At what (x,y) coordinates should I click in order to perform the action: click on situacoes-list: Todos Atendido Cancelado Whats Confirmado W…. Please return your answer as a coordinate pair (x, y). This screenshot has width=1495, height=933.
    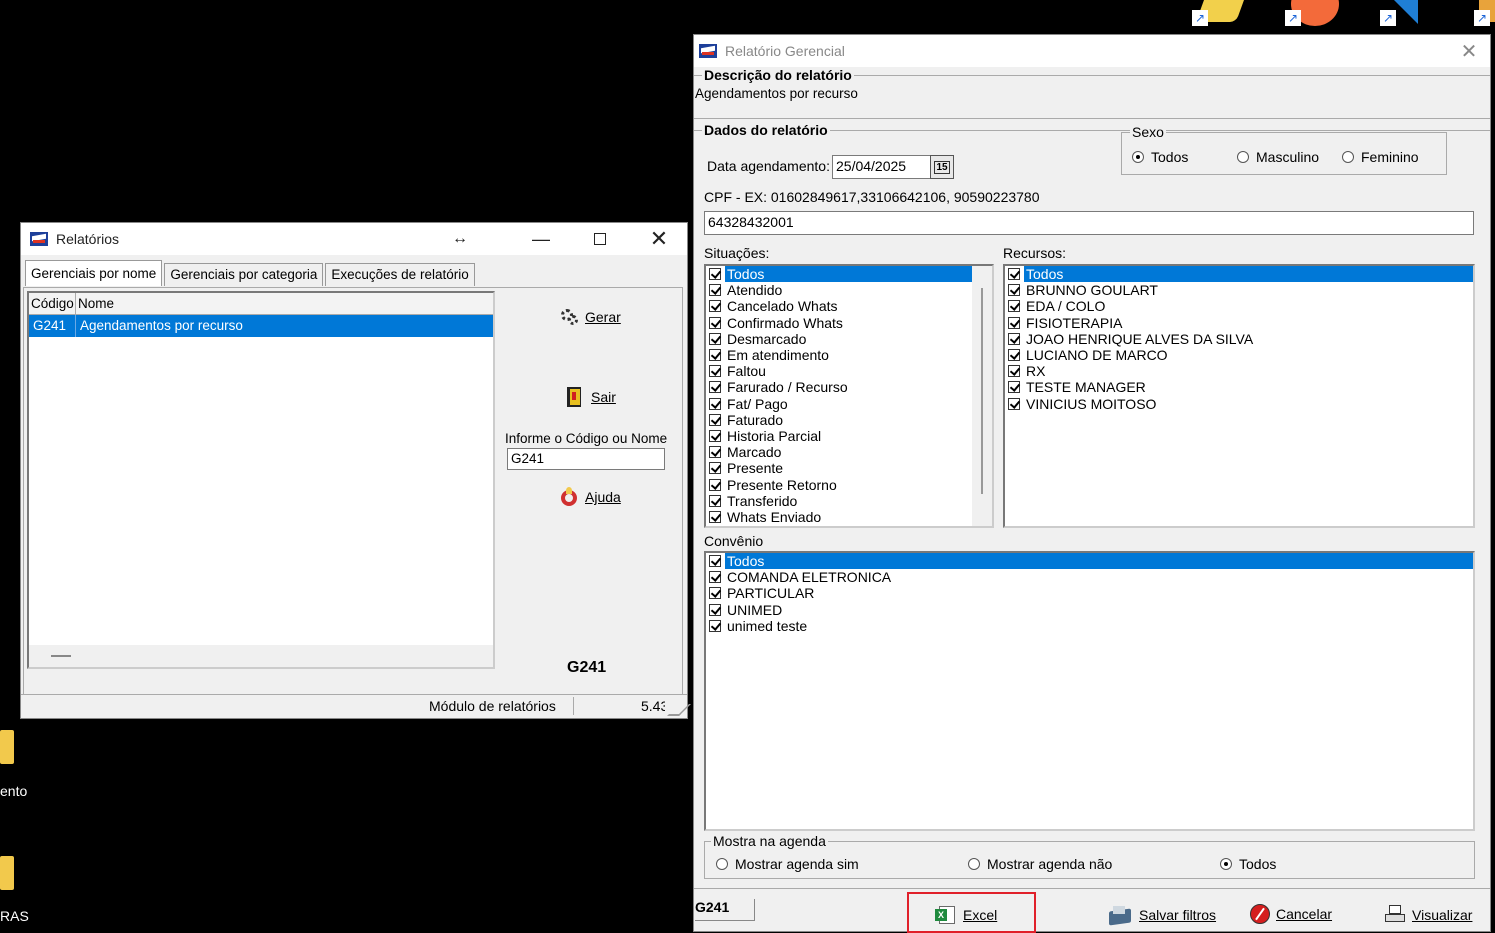
    Looking at the image, I should click on (849, 396).